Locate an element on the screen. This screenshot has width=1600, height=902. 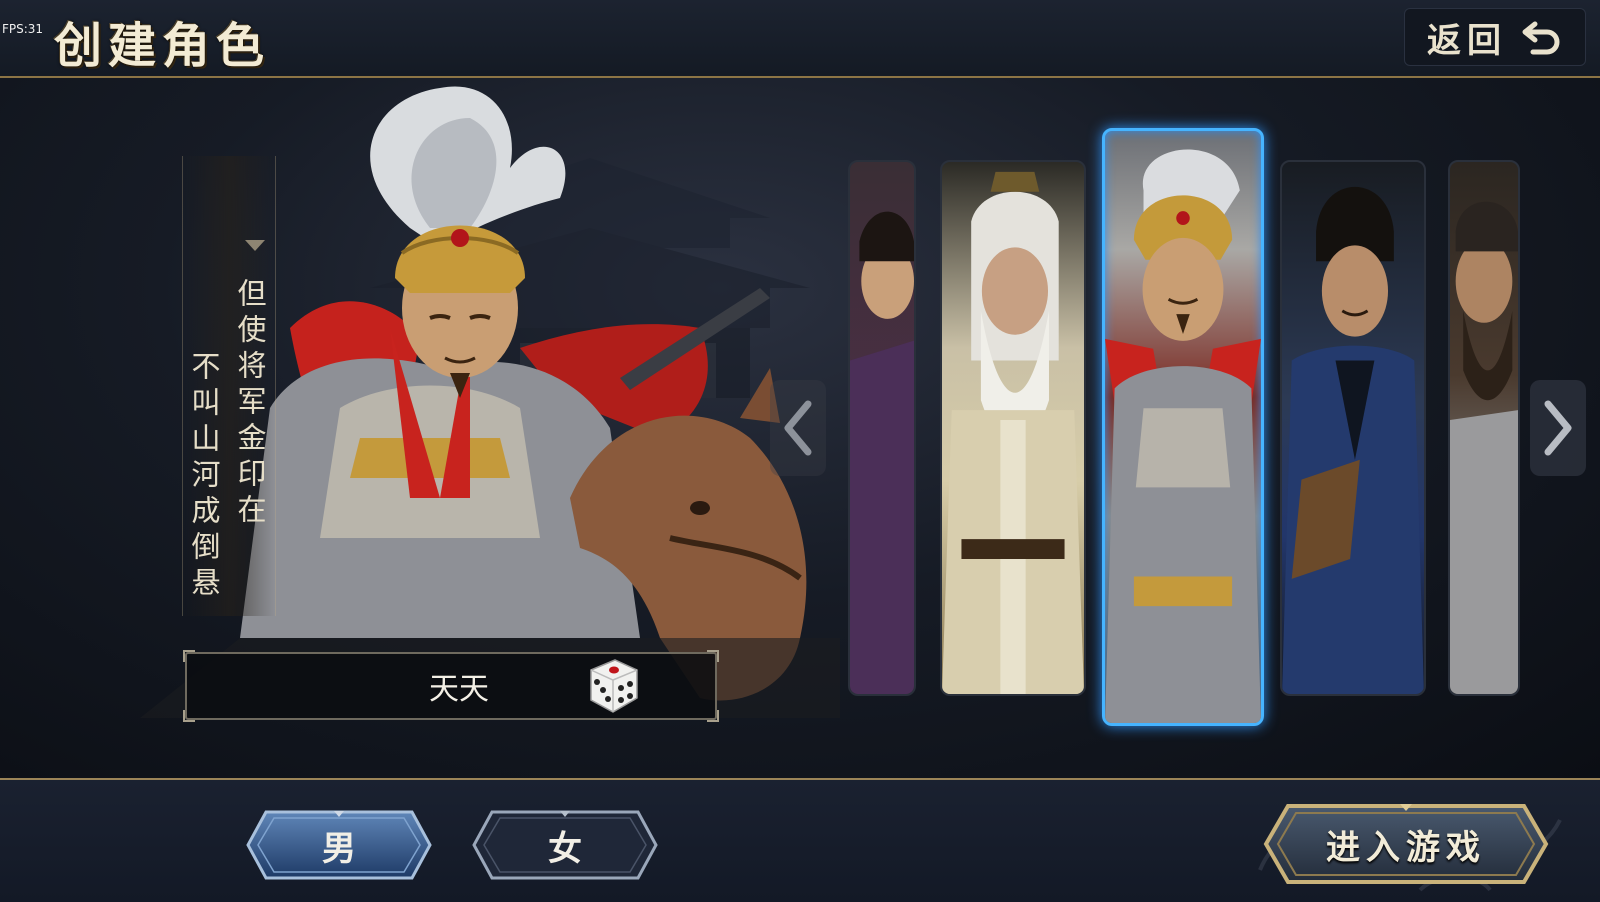
portrait-partial-right is located at coordinates (1484, 428).